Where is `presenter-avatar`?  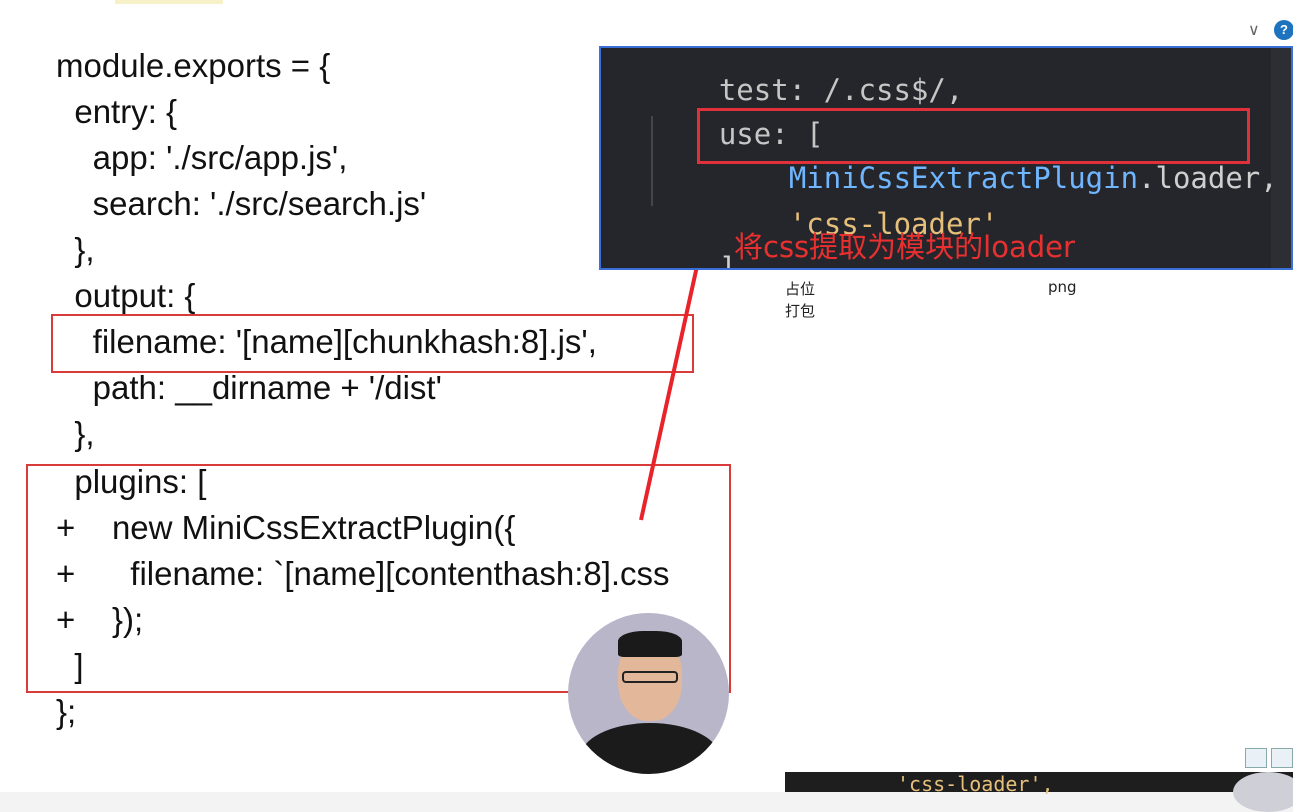
presenter-avatar is located at coordinates (648, 693).